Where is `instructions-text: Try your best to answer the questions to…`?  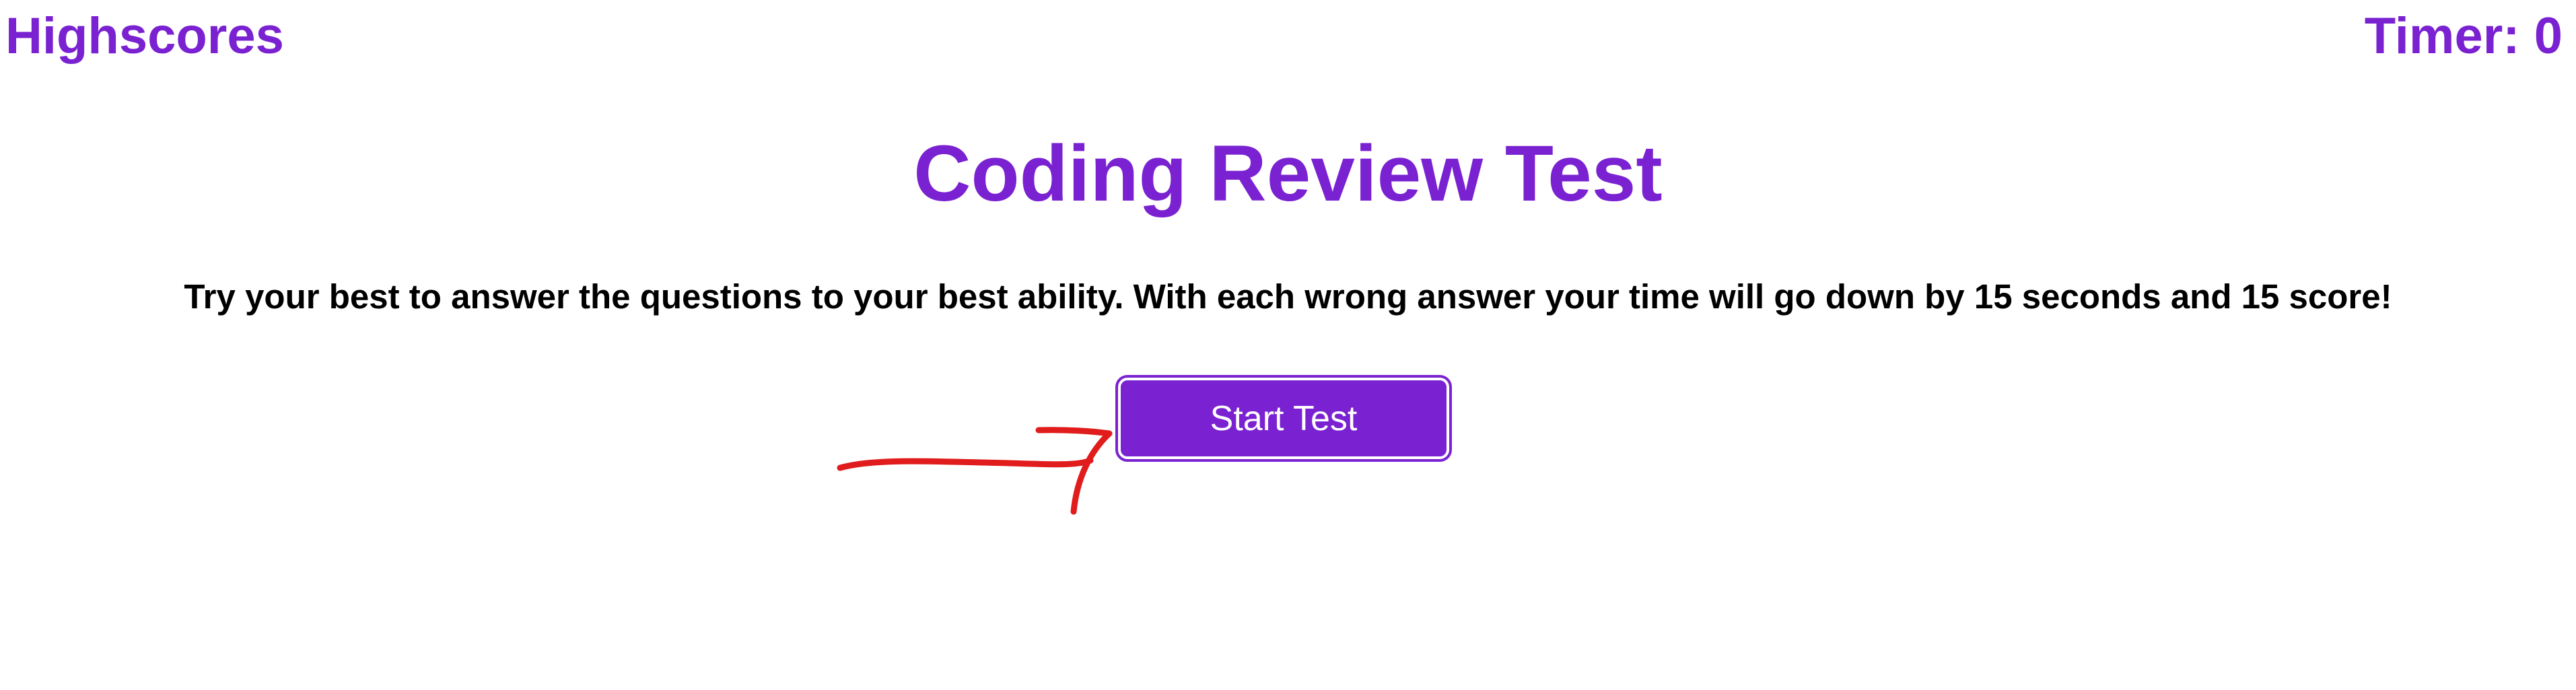
instructions-text: Try your best to answer the questions to… is located at coordinates (1288, 296).